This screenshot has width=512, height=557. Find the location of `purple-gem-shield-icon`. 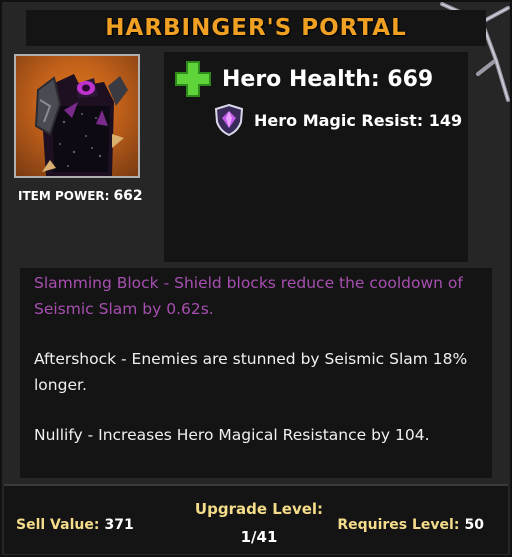

purple-gem-shield-icon is located at coordinates (229, 120).